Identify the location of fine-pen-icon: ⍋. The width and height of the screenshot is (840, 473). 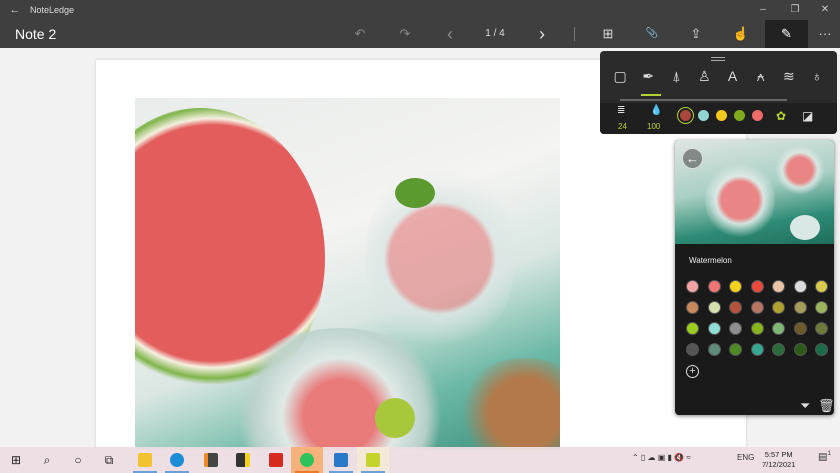
(676, 80).